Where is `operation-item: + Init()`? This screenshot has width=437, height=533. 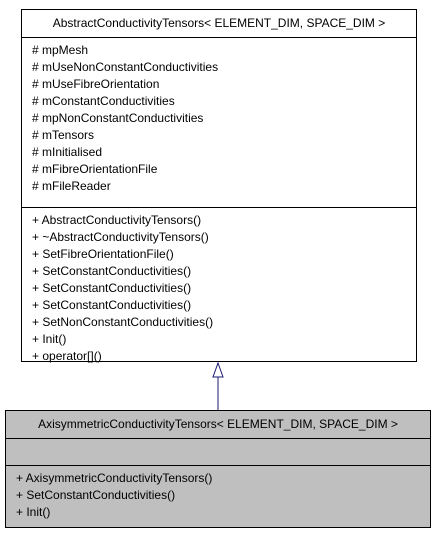 operation-item: + Init() is located at coordinates (33, 512).